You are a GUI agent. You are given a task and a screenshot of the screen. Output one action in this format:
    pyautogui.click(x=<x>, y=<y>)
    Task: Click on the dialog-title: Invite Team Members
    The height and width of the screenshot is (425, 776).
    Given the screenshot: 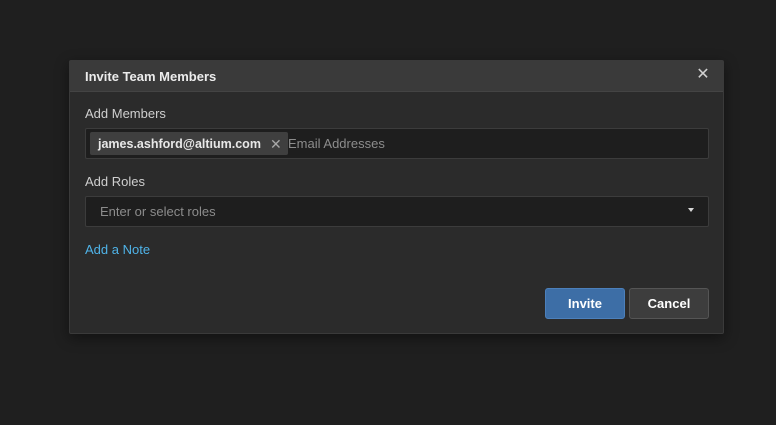 What is the action you would take?
    pyautogui.click(x=151, y=76)
    